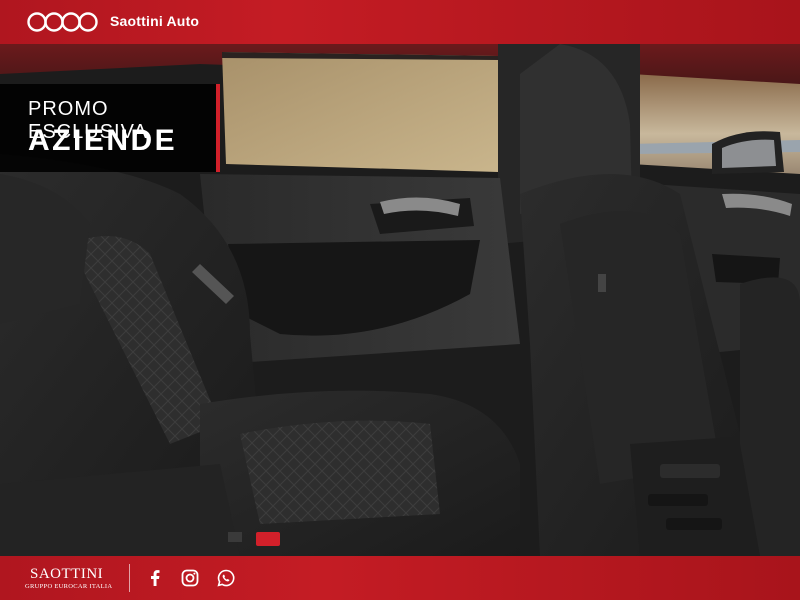 This screenshot has height=600, width=800. I want to click on top-bar: Saottini Auto, so click(400, 22).